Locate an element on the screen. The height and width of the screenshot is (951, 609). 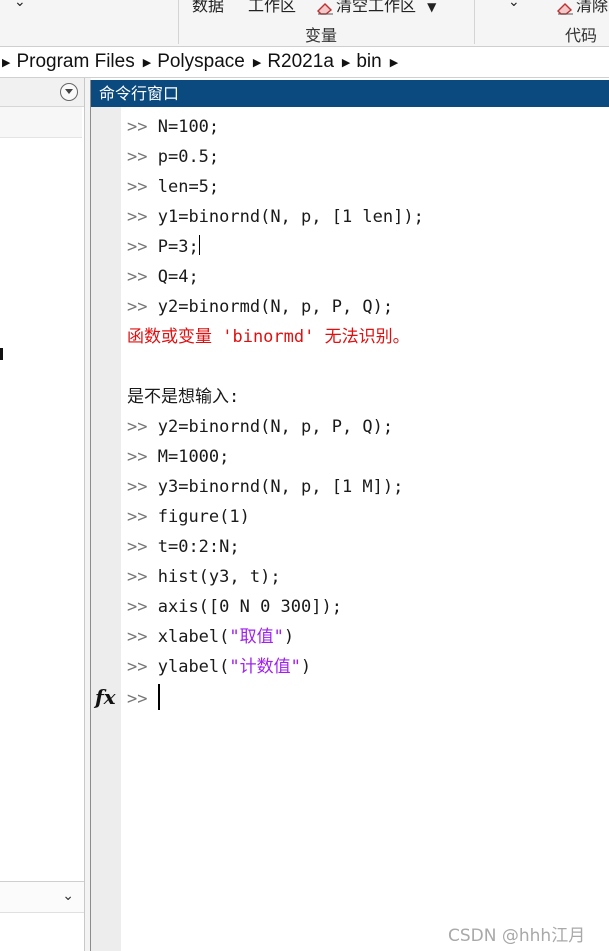
toolstrip-import-data-button: 数据 is located at coordinates (208, 8).